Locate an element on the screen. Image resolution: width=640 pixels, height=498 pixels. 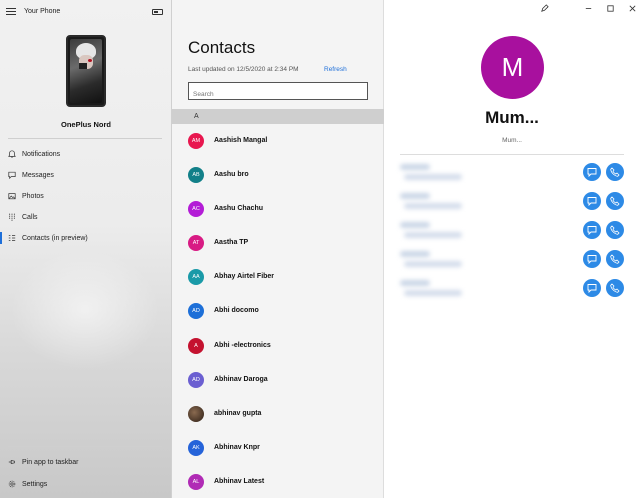
contact-row: AL Abhinav Latest is located at coordinates (278, 482).